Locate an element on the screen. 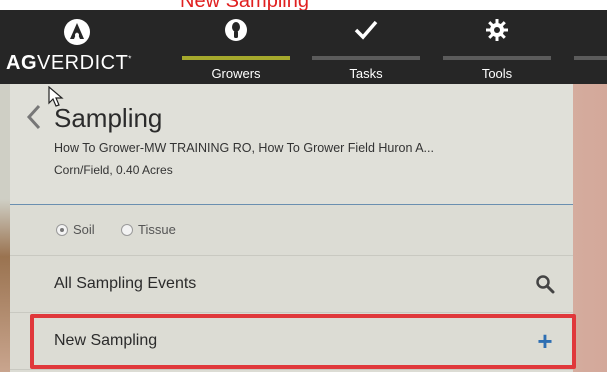  highlight-box is located at coordinates (303, 341).